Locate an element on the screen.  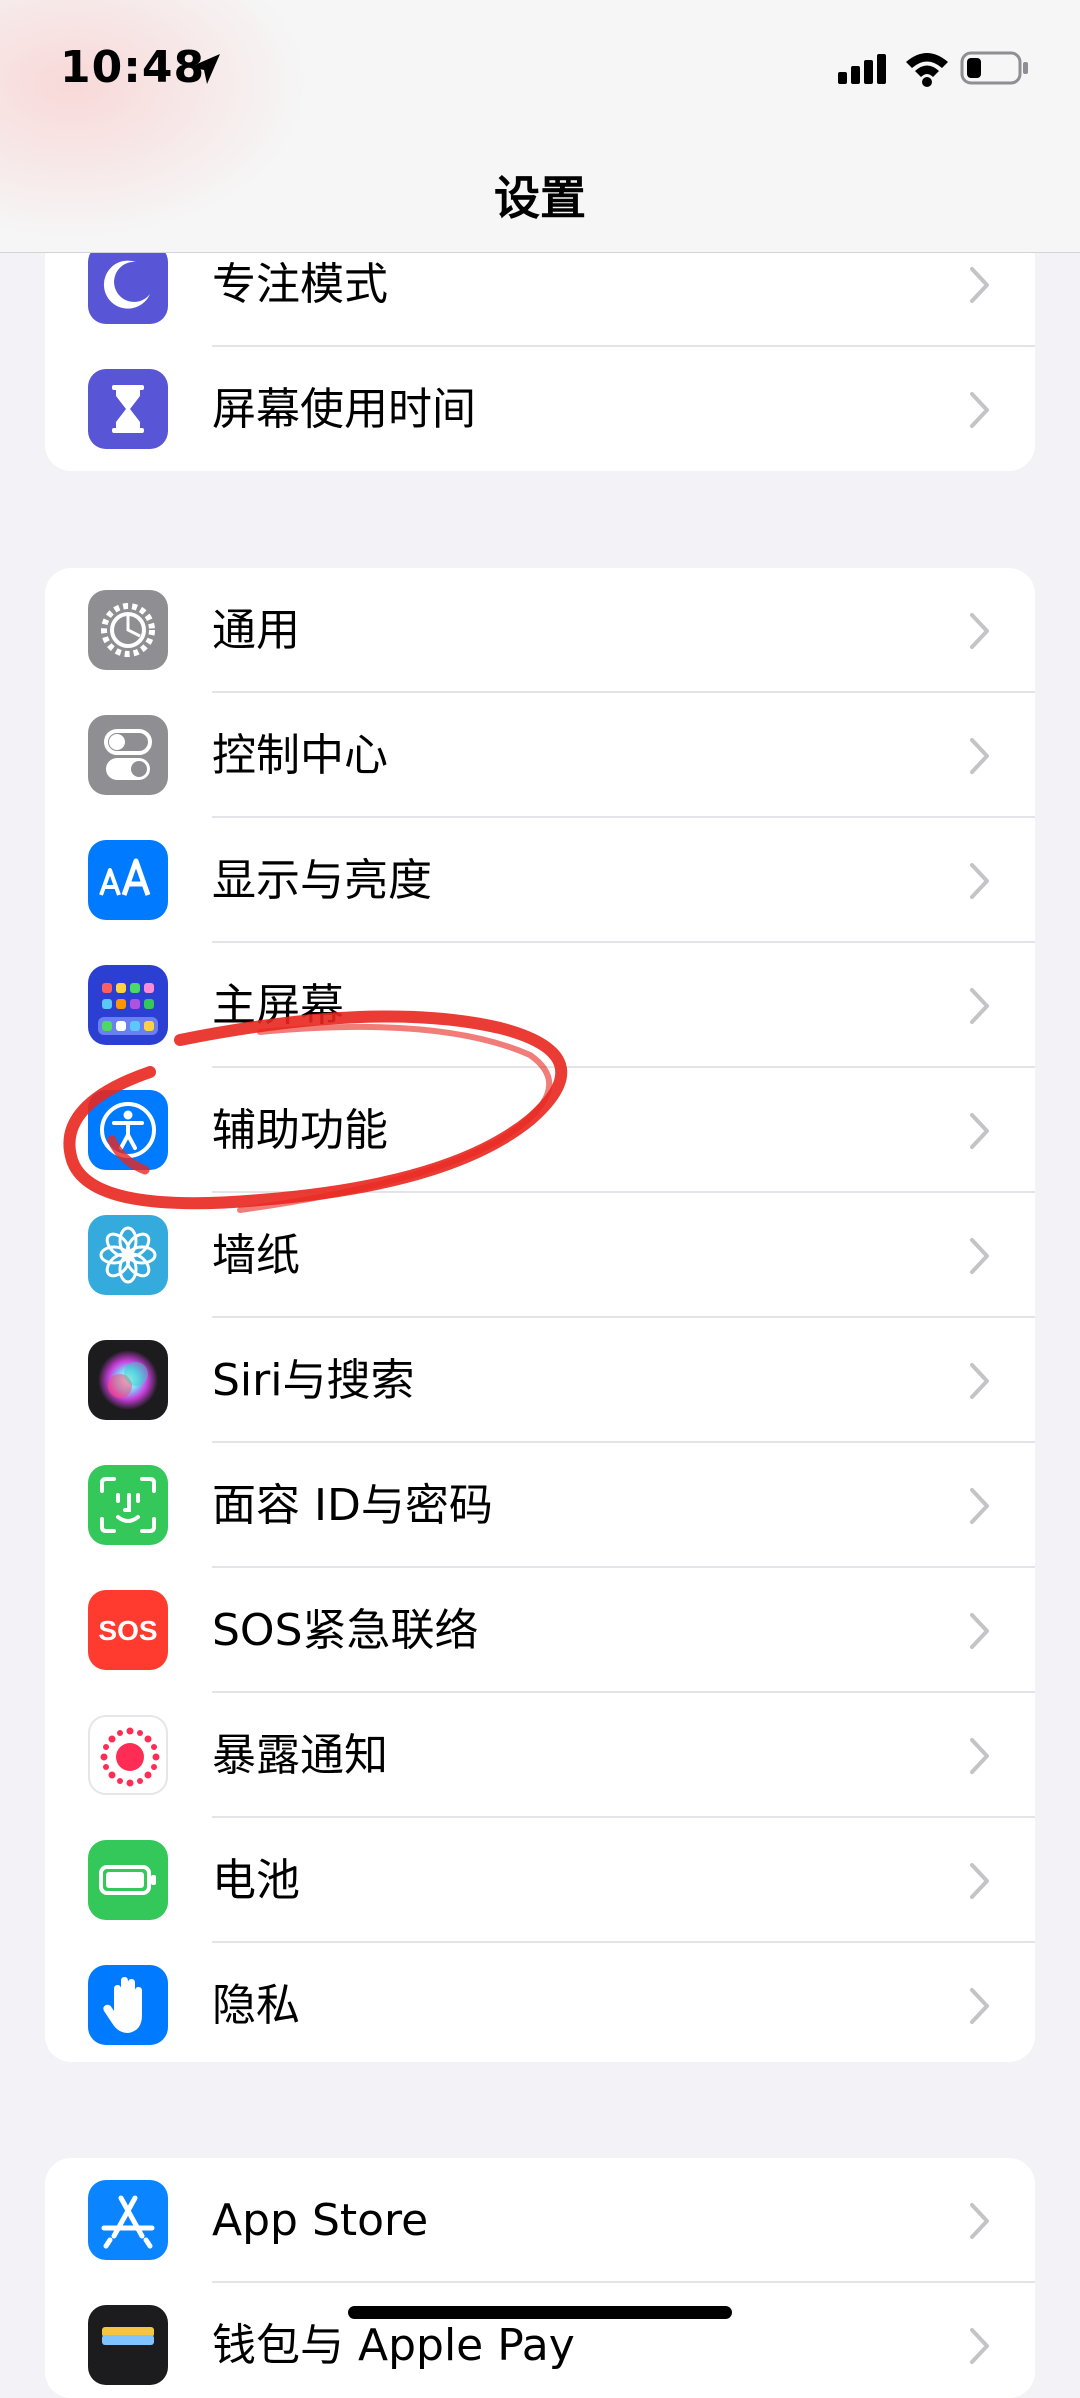
settings-row-label: 暴露通知 is located at coordinates (300, 1755).